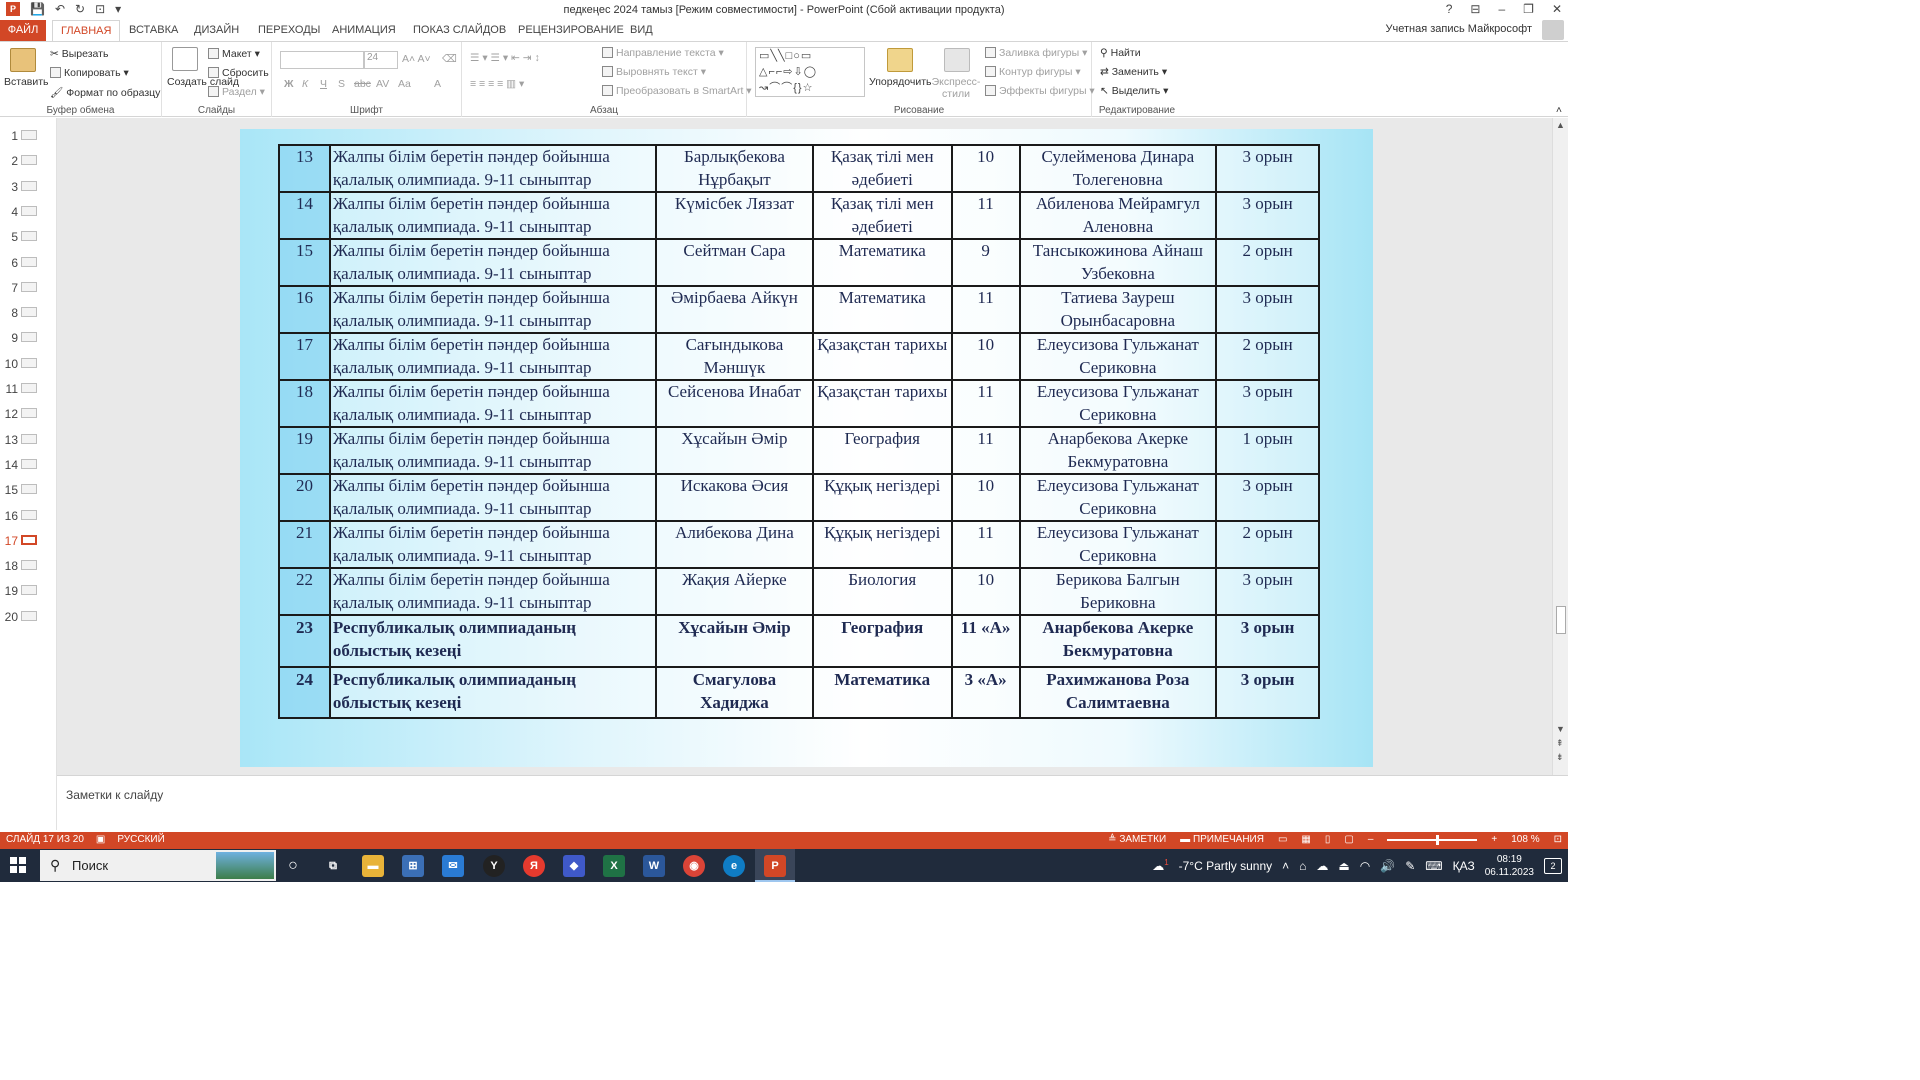 This screenshot has height=1080, width=1920. I want to click on vertical-scrollbar: ▲ ▼ ⇞ ⇟, so click(1560, 446).